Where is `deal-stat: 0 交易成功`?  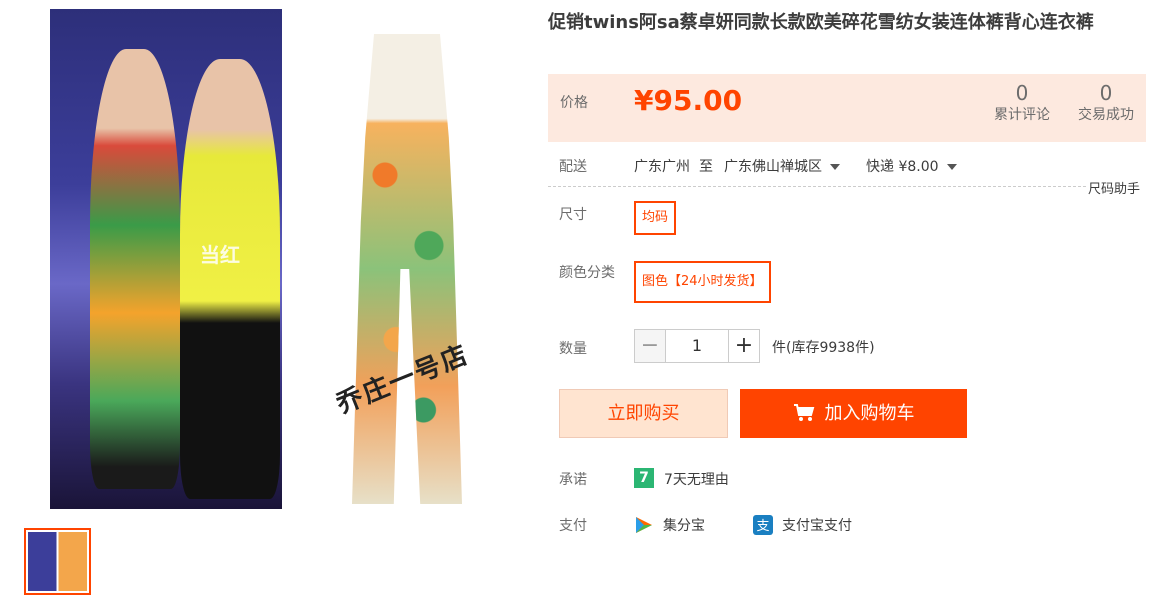
deal-stat: 0 交易成功 is located at coordinates (1106, 103).